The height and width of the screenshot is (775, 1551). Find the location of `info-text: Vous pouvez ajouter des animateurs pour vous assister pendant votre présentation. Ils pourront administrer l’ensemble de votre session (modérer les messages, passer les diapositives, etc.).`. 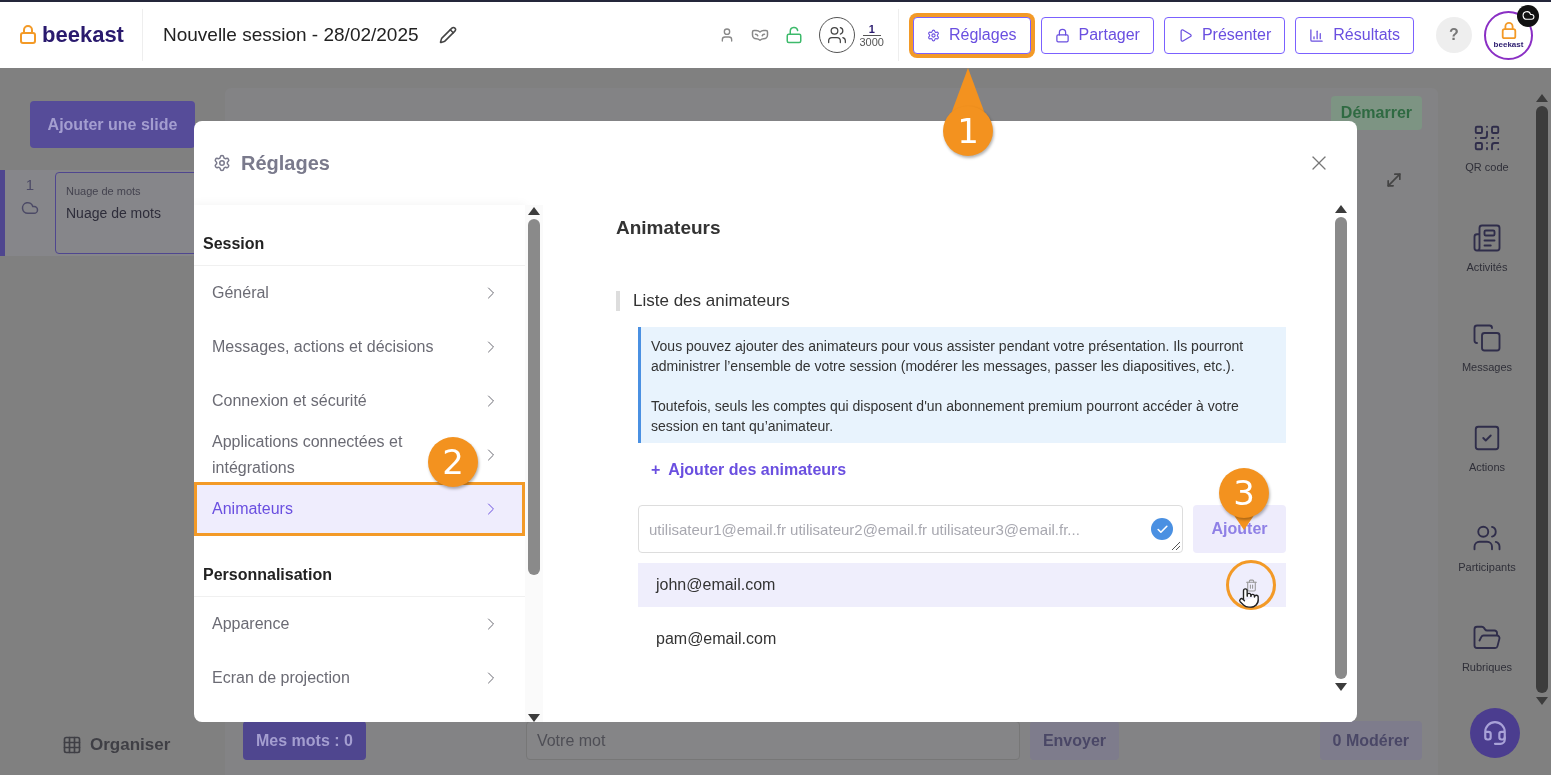

info-text: Vous pouvez ajouter des animateurs pour vous assister pendant votre présentation. Ils pourront administrer l’ensemble de votre session (modérer les messages, passer les diapositives, etc.). is located at coordinates (948, 356).